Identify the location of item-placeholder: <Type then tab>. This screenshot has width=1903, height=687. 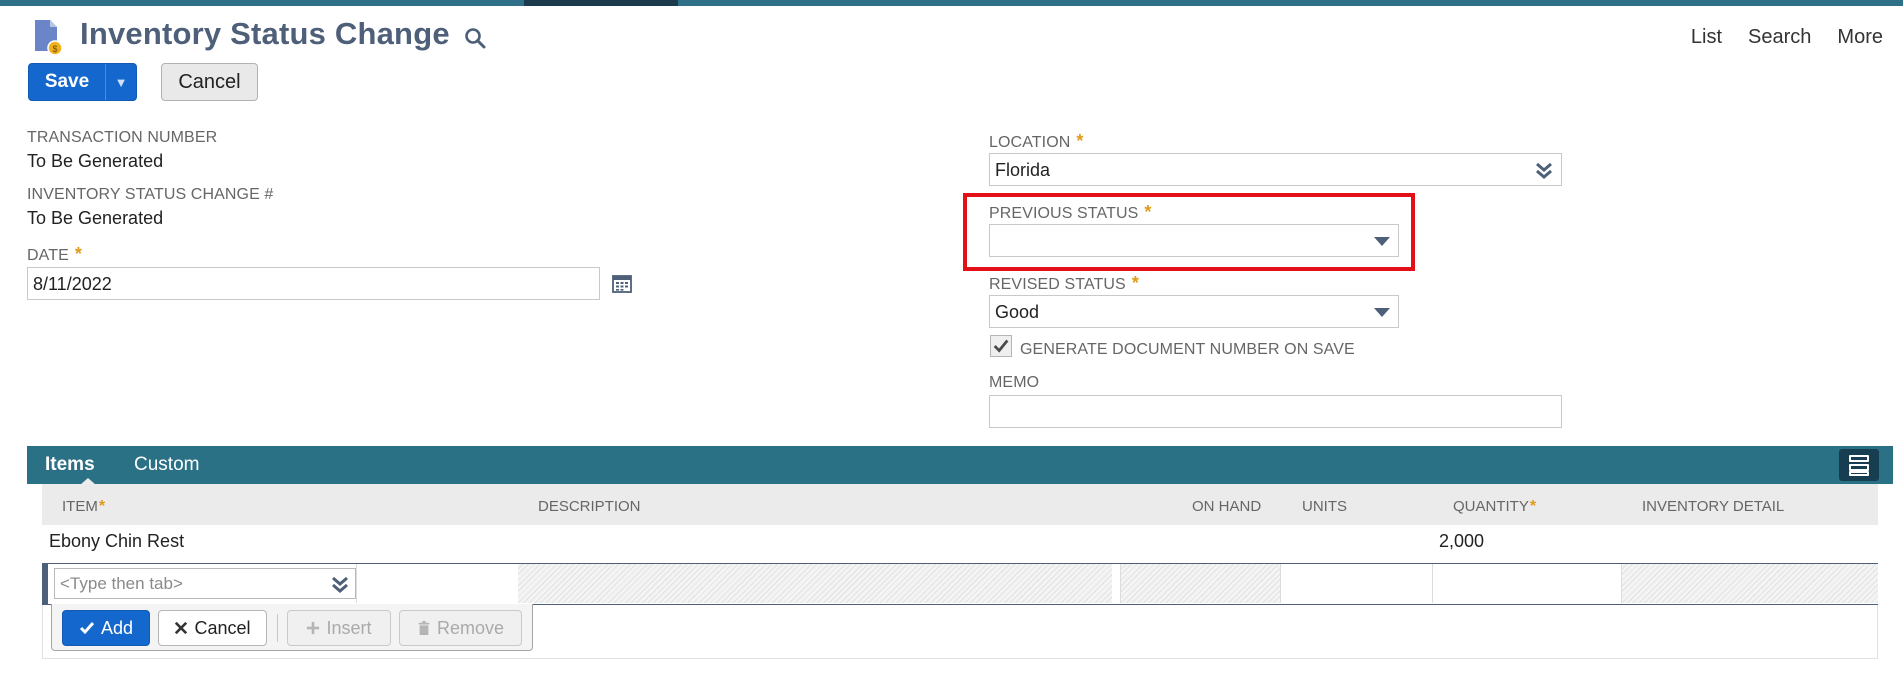
(121, 583).